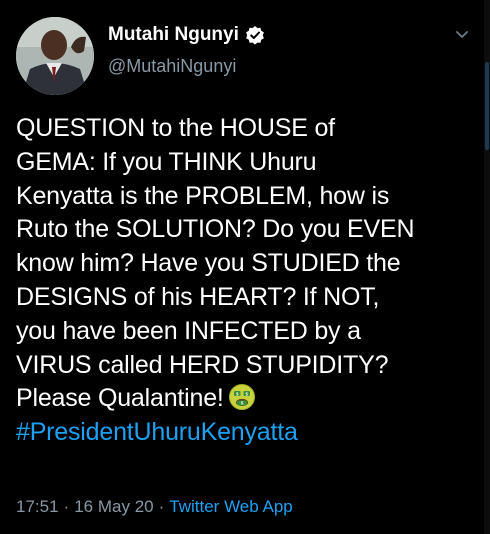  Describe the element at coordinates (251, 433) in the screenshot. I see `hashtag-link: #PresidentUhuruKenyatta` at that location.